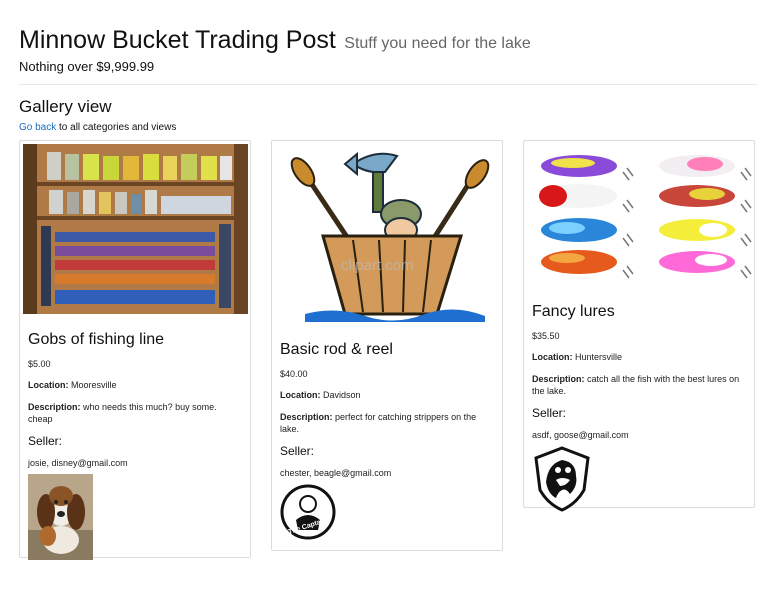  I want to click on gallery-heading: Gallery view, so click(65, 106).